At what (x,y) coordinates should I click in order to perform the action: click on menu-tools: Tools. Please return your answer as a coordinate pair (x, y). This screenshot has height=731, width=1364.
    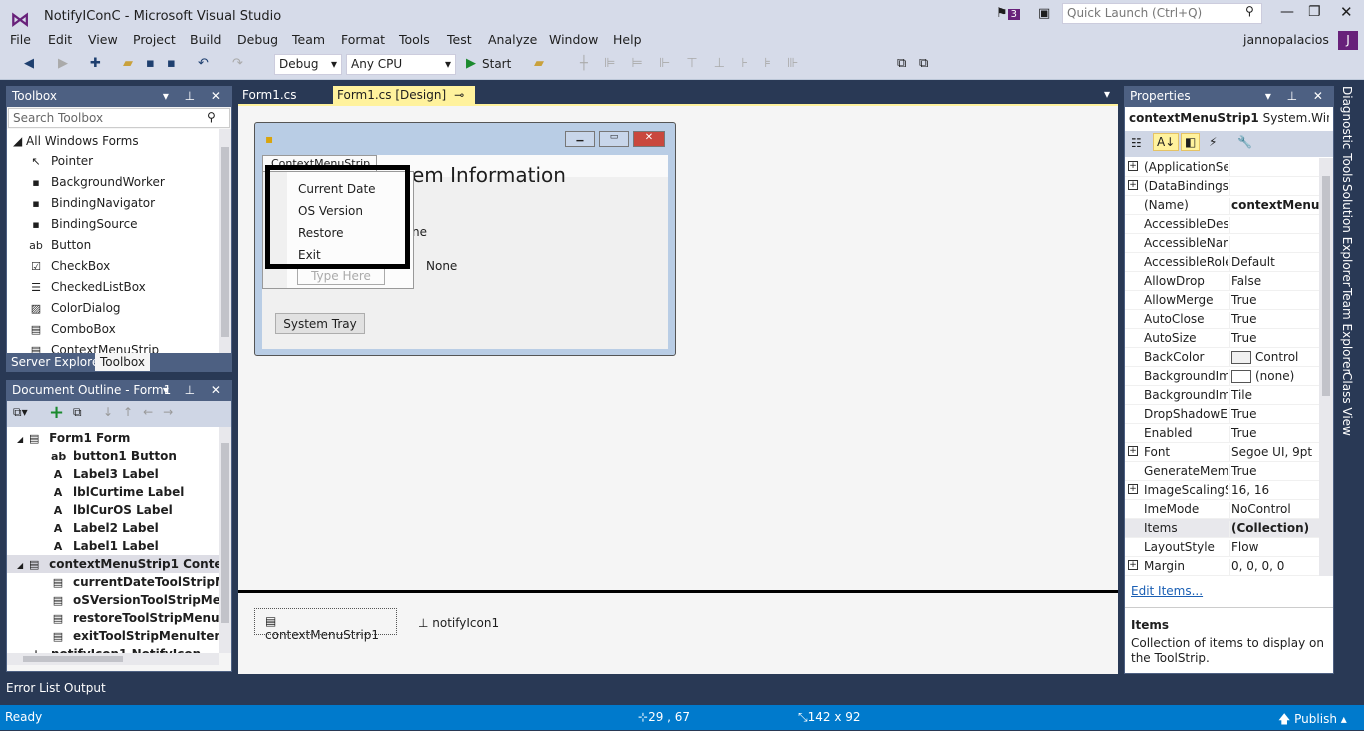
    Looking at the image, I should click on (414, 39).